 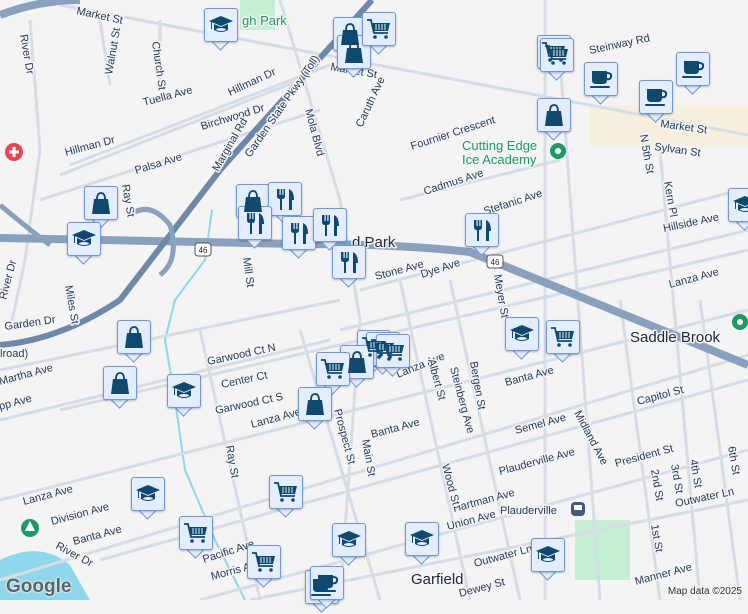 What do you see at coordinates (30, 528) in the screenshot?
I see `park-tree-icon` at bounding box center [30, 528].